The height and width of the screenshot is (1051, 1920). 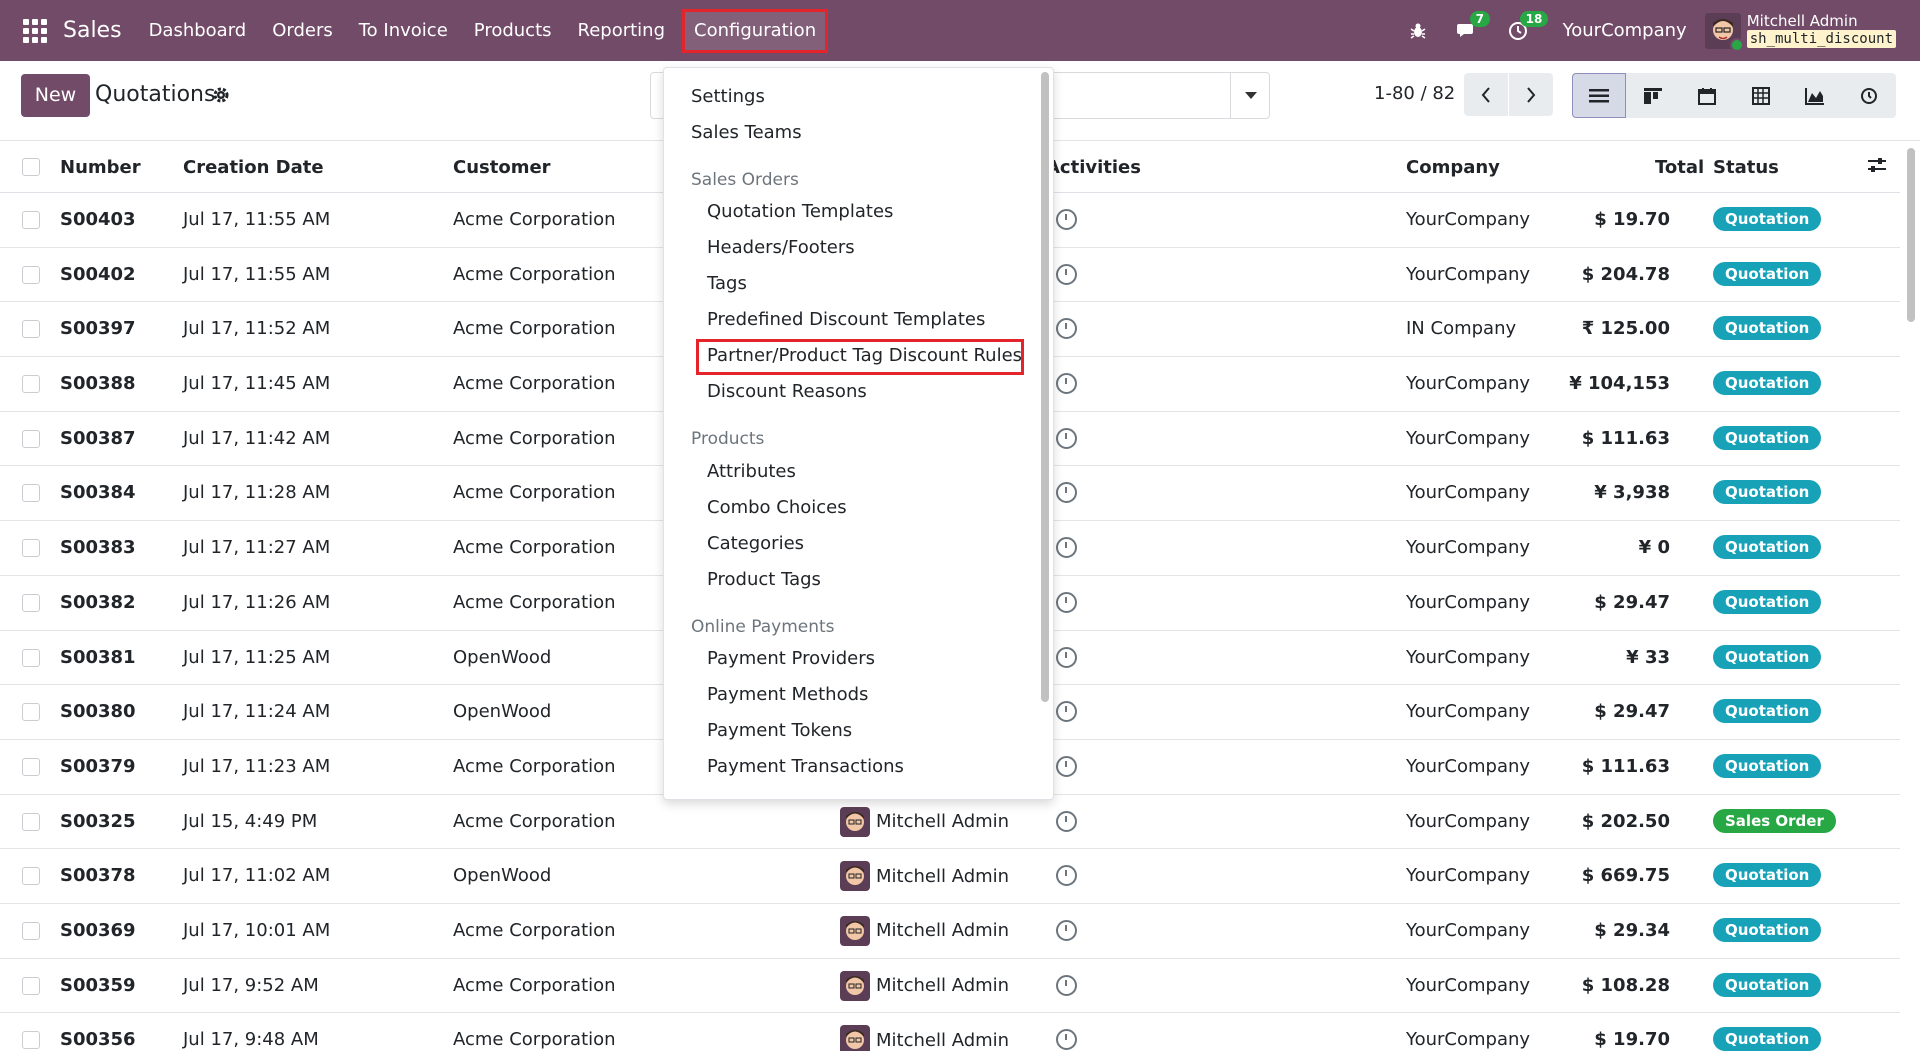 I want to click on menu-categories: Categories, so click(x=755, y=543).